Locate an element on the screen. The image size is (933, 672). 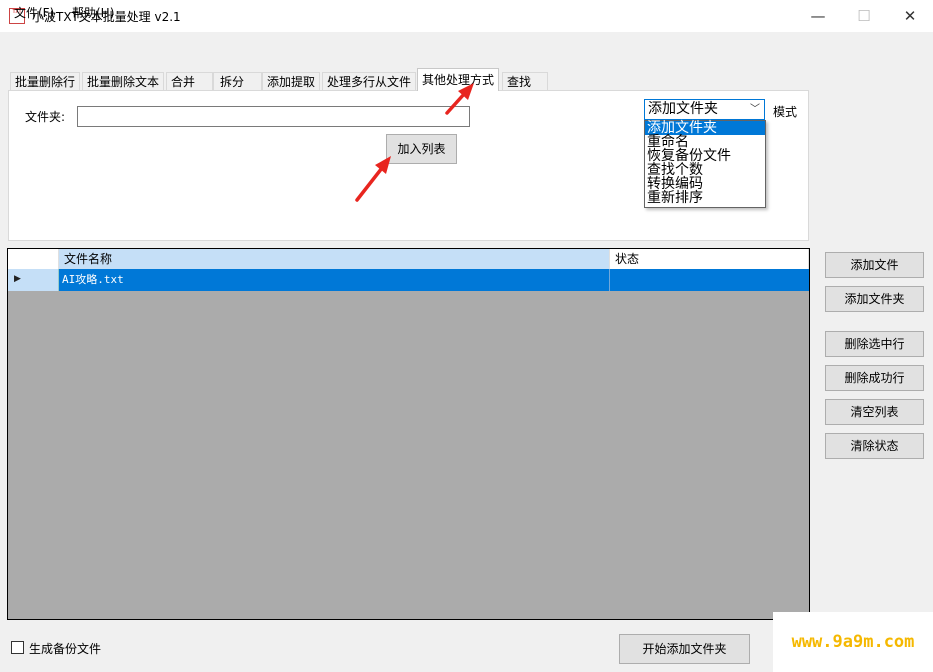
menu-help: 帮助(H) is located at coordinates (93, 12).